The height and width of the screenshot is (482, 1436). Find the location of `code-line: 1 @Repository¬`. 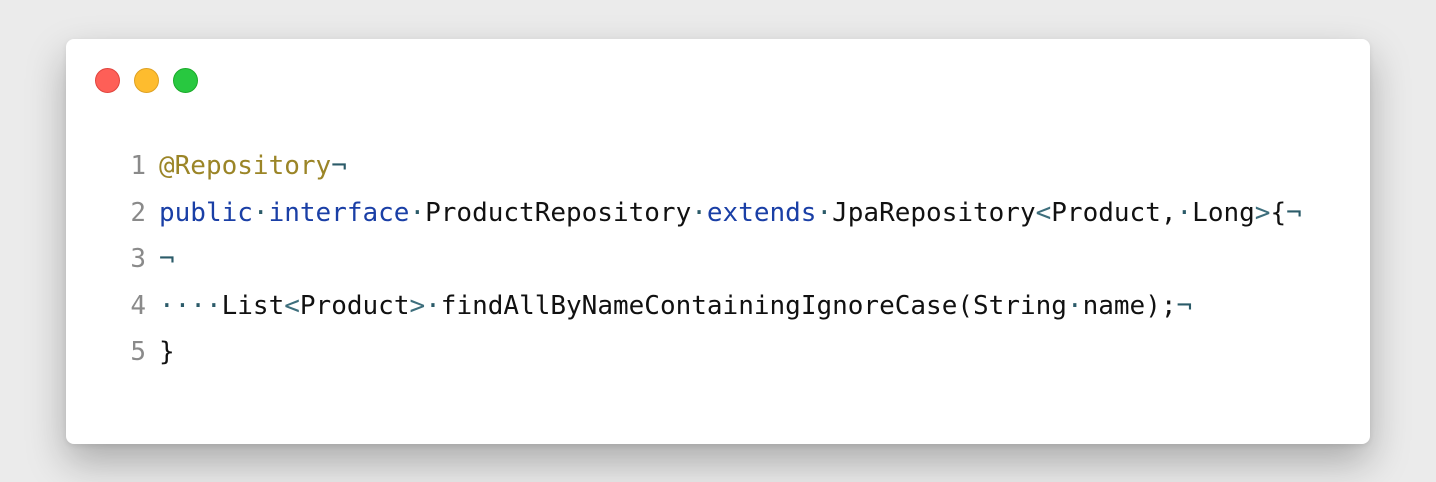

code-line: 1 @Repository¬ is located at coordinates (712, 166).